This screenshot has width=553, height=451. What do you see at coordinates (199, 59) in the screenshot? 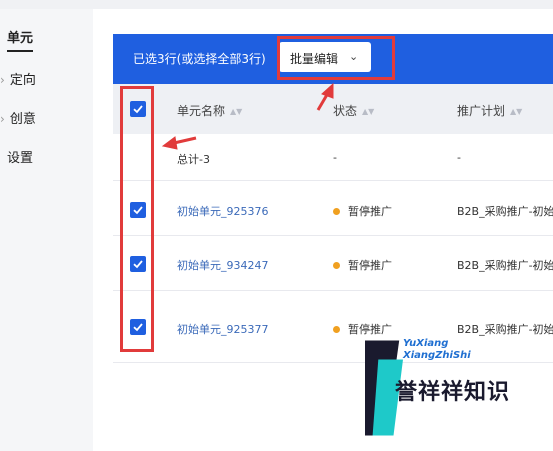
I see `selection-count-text: 已选3行(或选择全部3行)` at bounding box center [199, 59].